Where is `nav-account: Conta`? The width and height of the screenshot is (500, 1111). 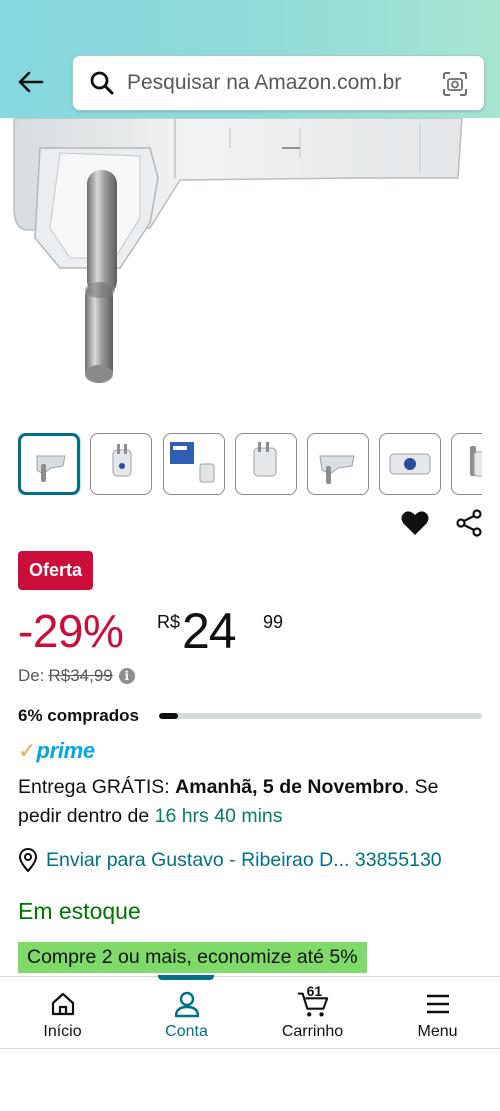 nav-account: Conta is located at coordinates (186, 1013).